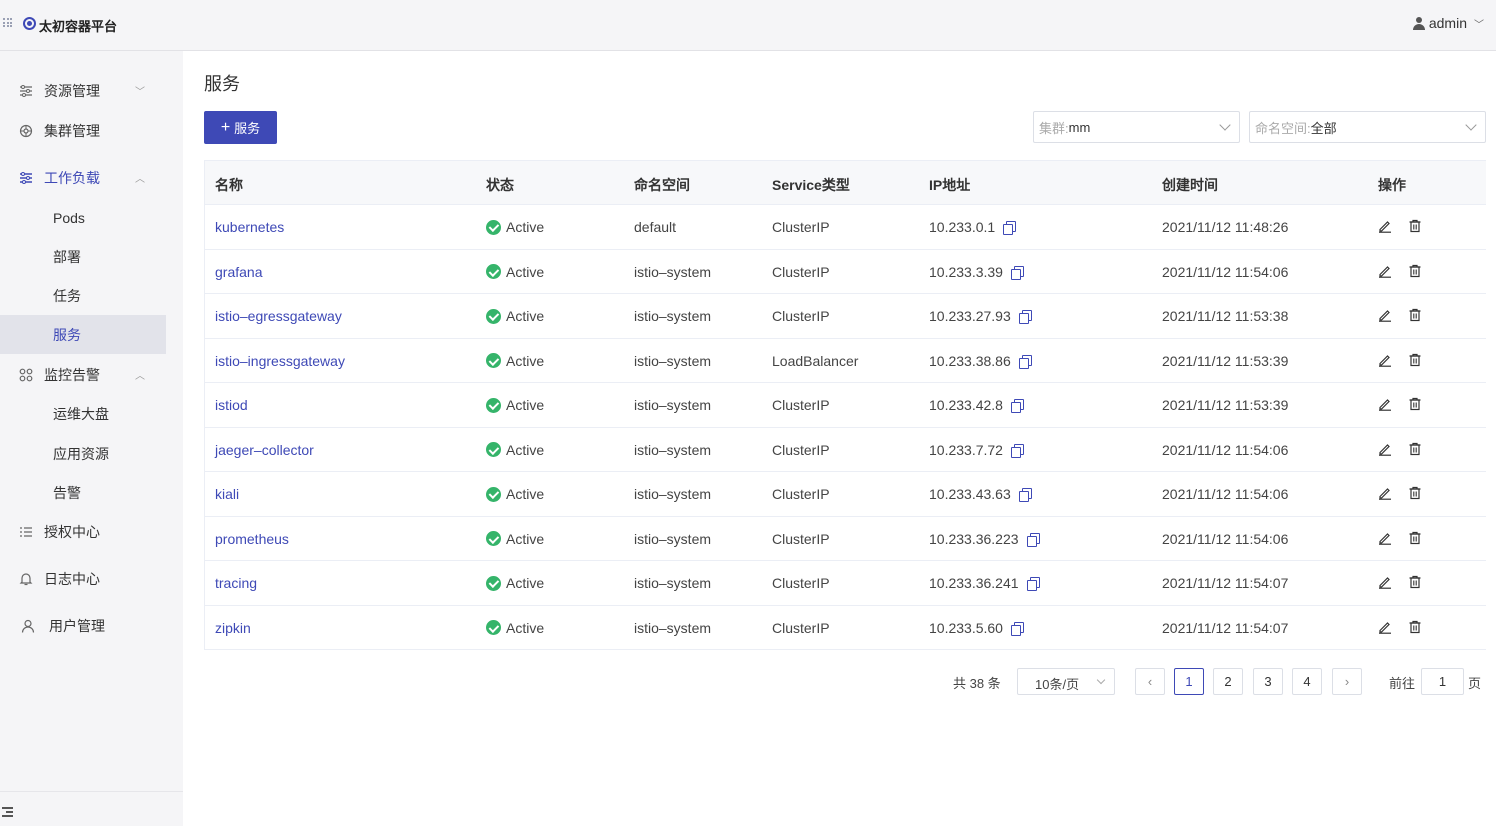 Image resolution: width=1496 pixels, height=826 pixels. I want to click on page-button-2: 2, so click(1228, 681).